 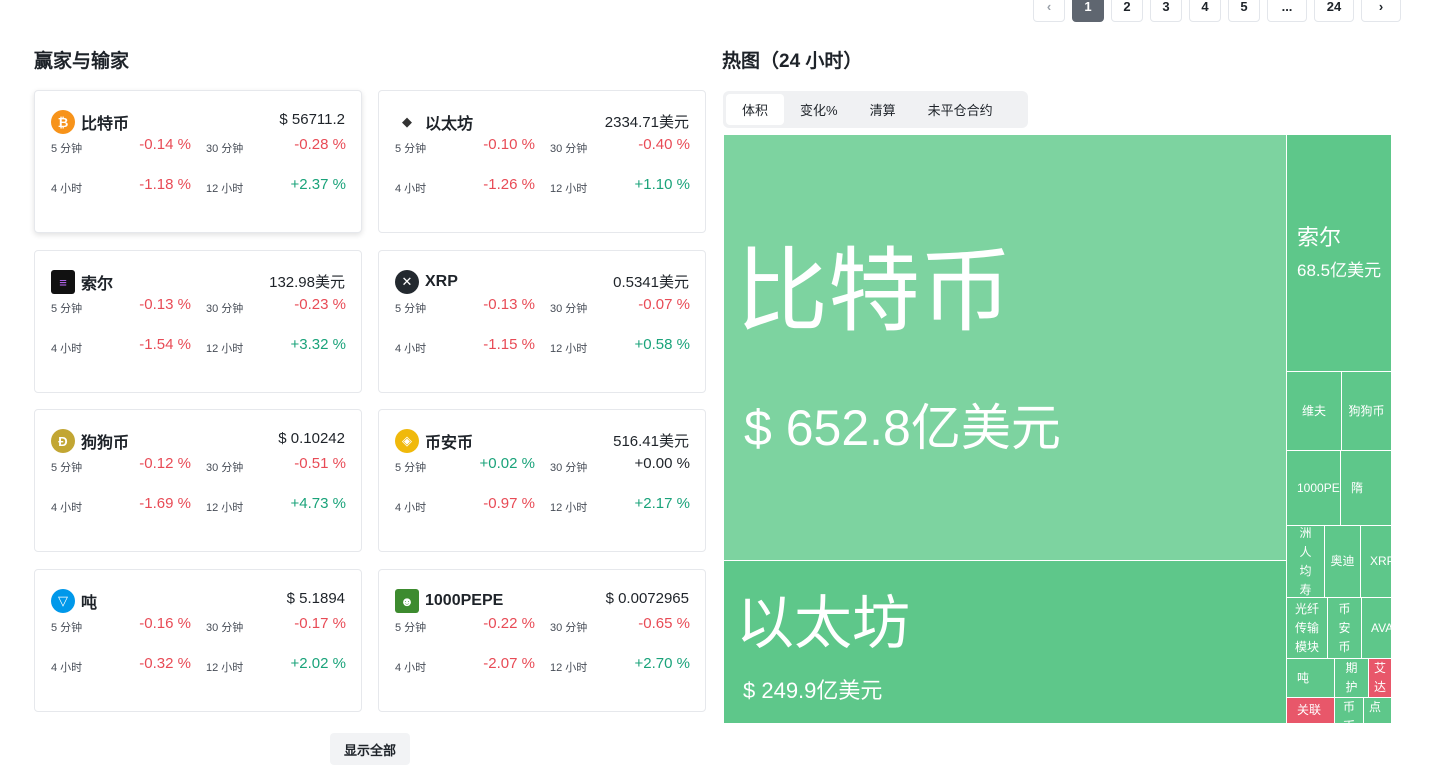 I want to click on change-4h: -1.18 %, so click(x=165, y=184).